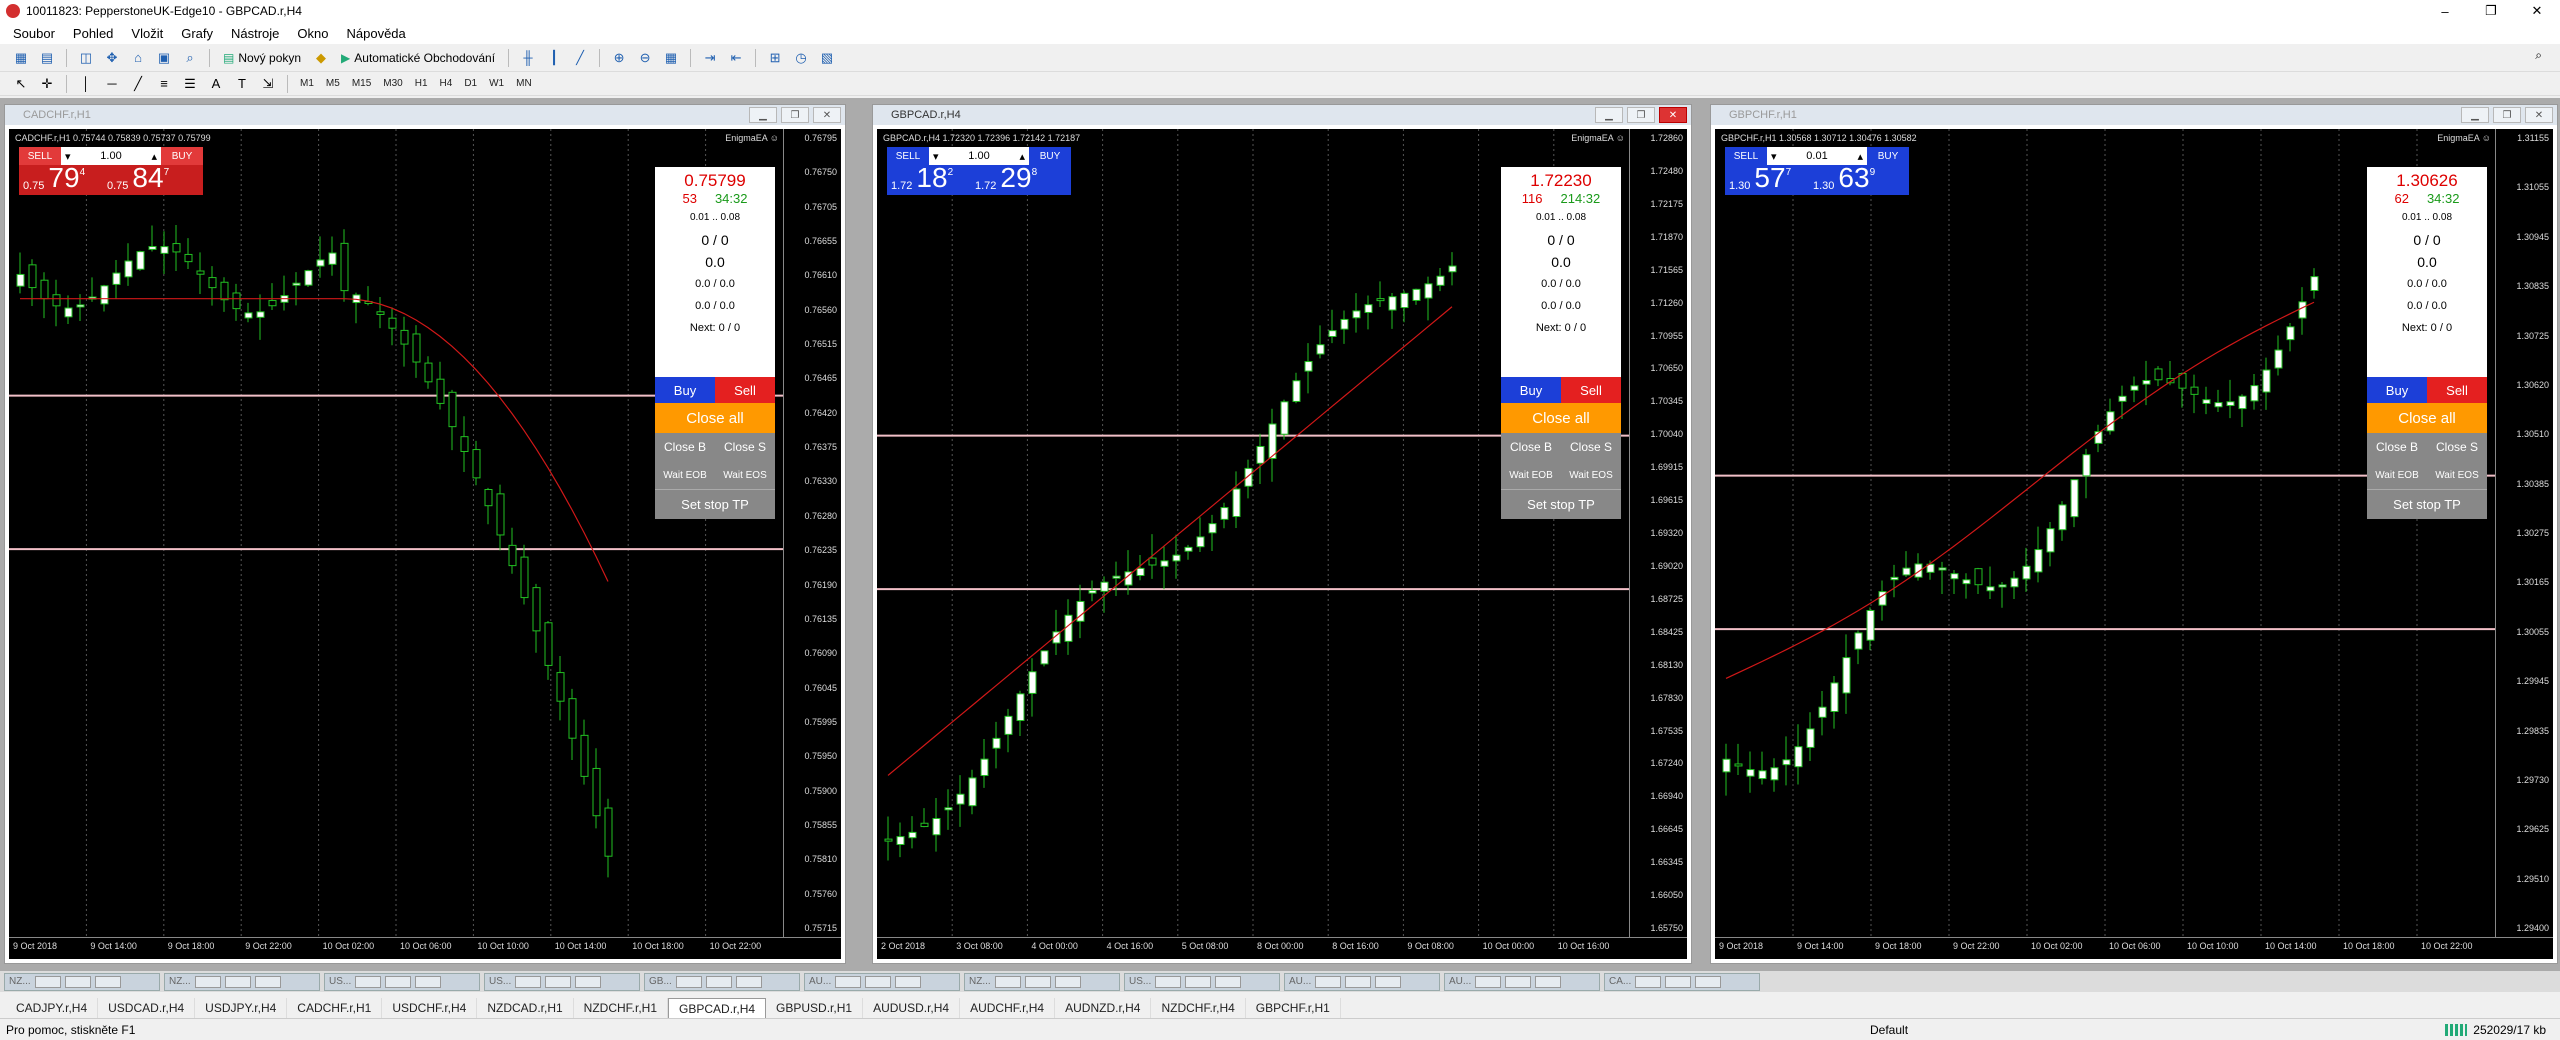 The height and width of the screenshot is (1040, 2560). What do you see at coordinates (241, 1008) in the screenshot?
I see `chart-tab: USDJPY.r,H4` at bounding box center [241, 1008].